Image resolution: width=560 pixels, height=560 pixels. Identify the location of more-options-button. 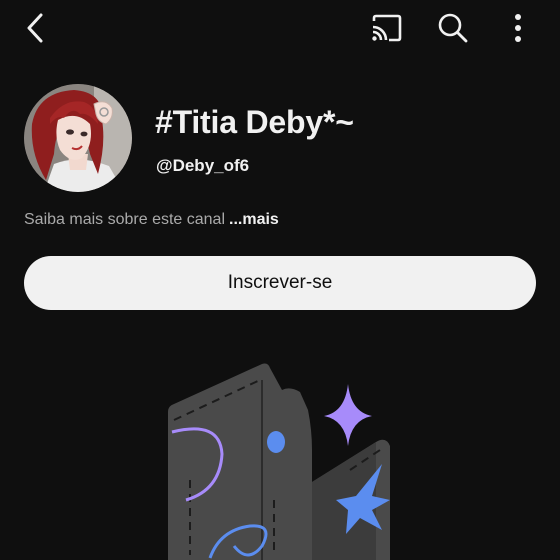
(518, 28).